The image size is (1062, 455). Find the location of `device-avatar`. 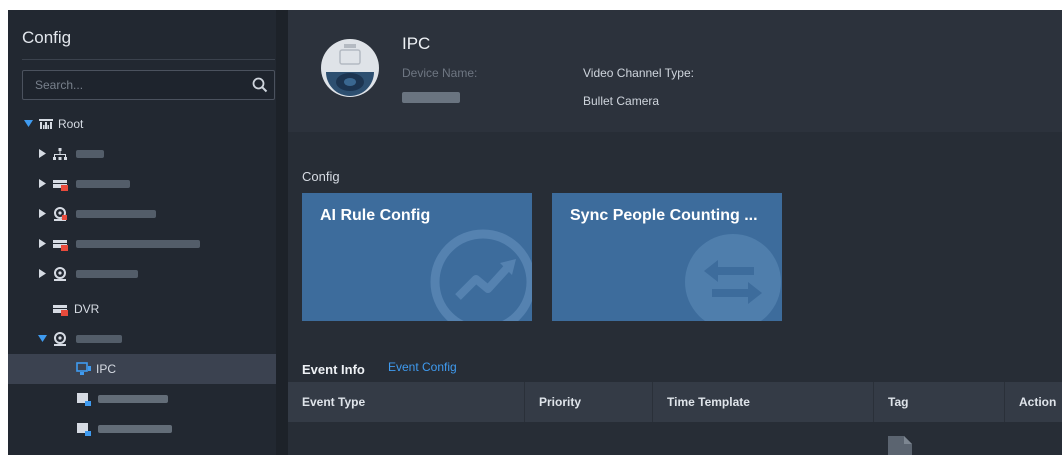

device-avatar is located at coordinates (350, 68).